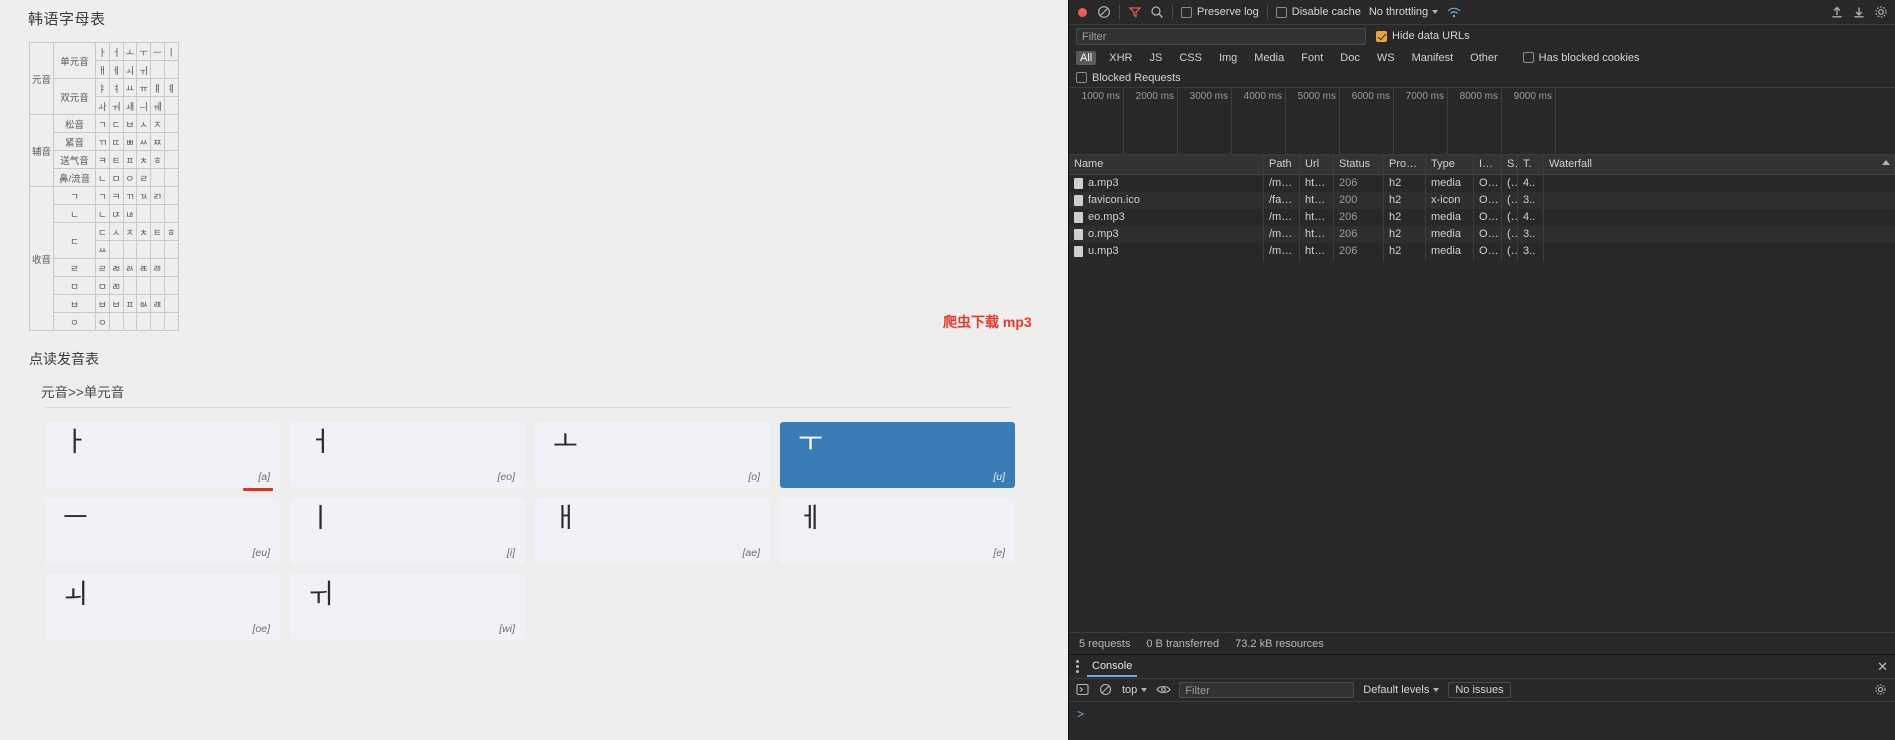 This screenshot has width=1895, height=740. What do you see at coordinates (652, 531) in the screenshot?
I see `vowel-card: ㅐ [ae]` at bounding box center [652, 531].